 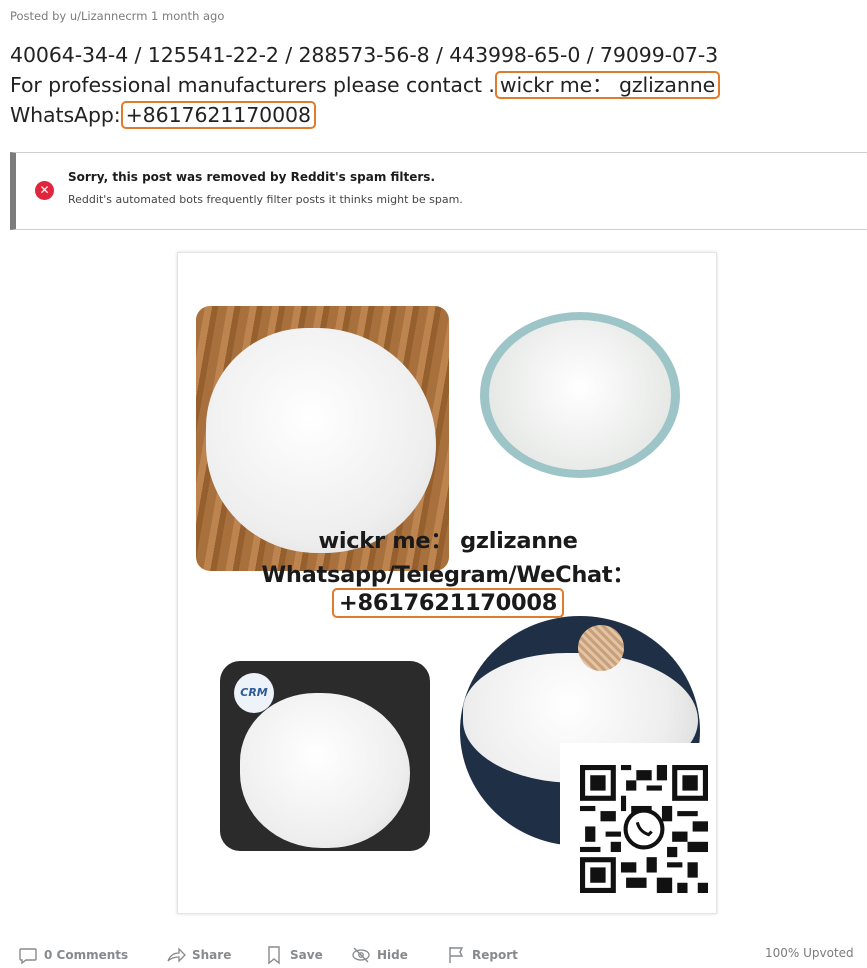 I want to click on comments-button: 0 Comments, so click(x=73, y=955).